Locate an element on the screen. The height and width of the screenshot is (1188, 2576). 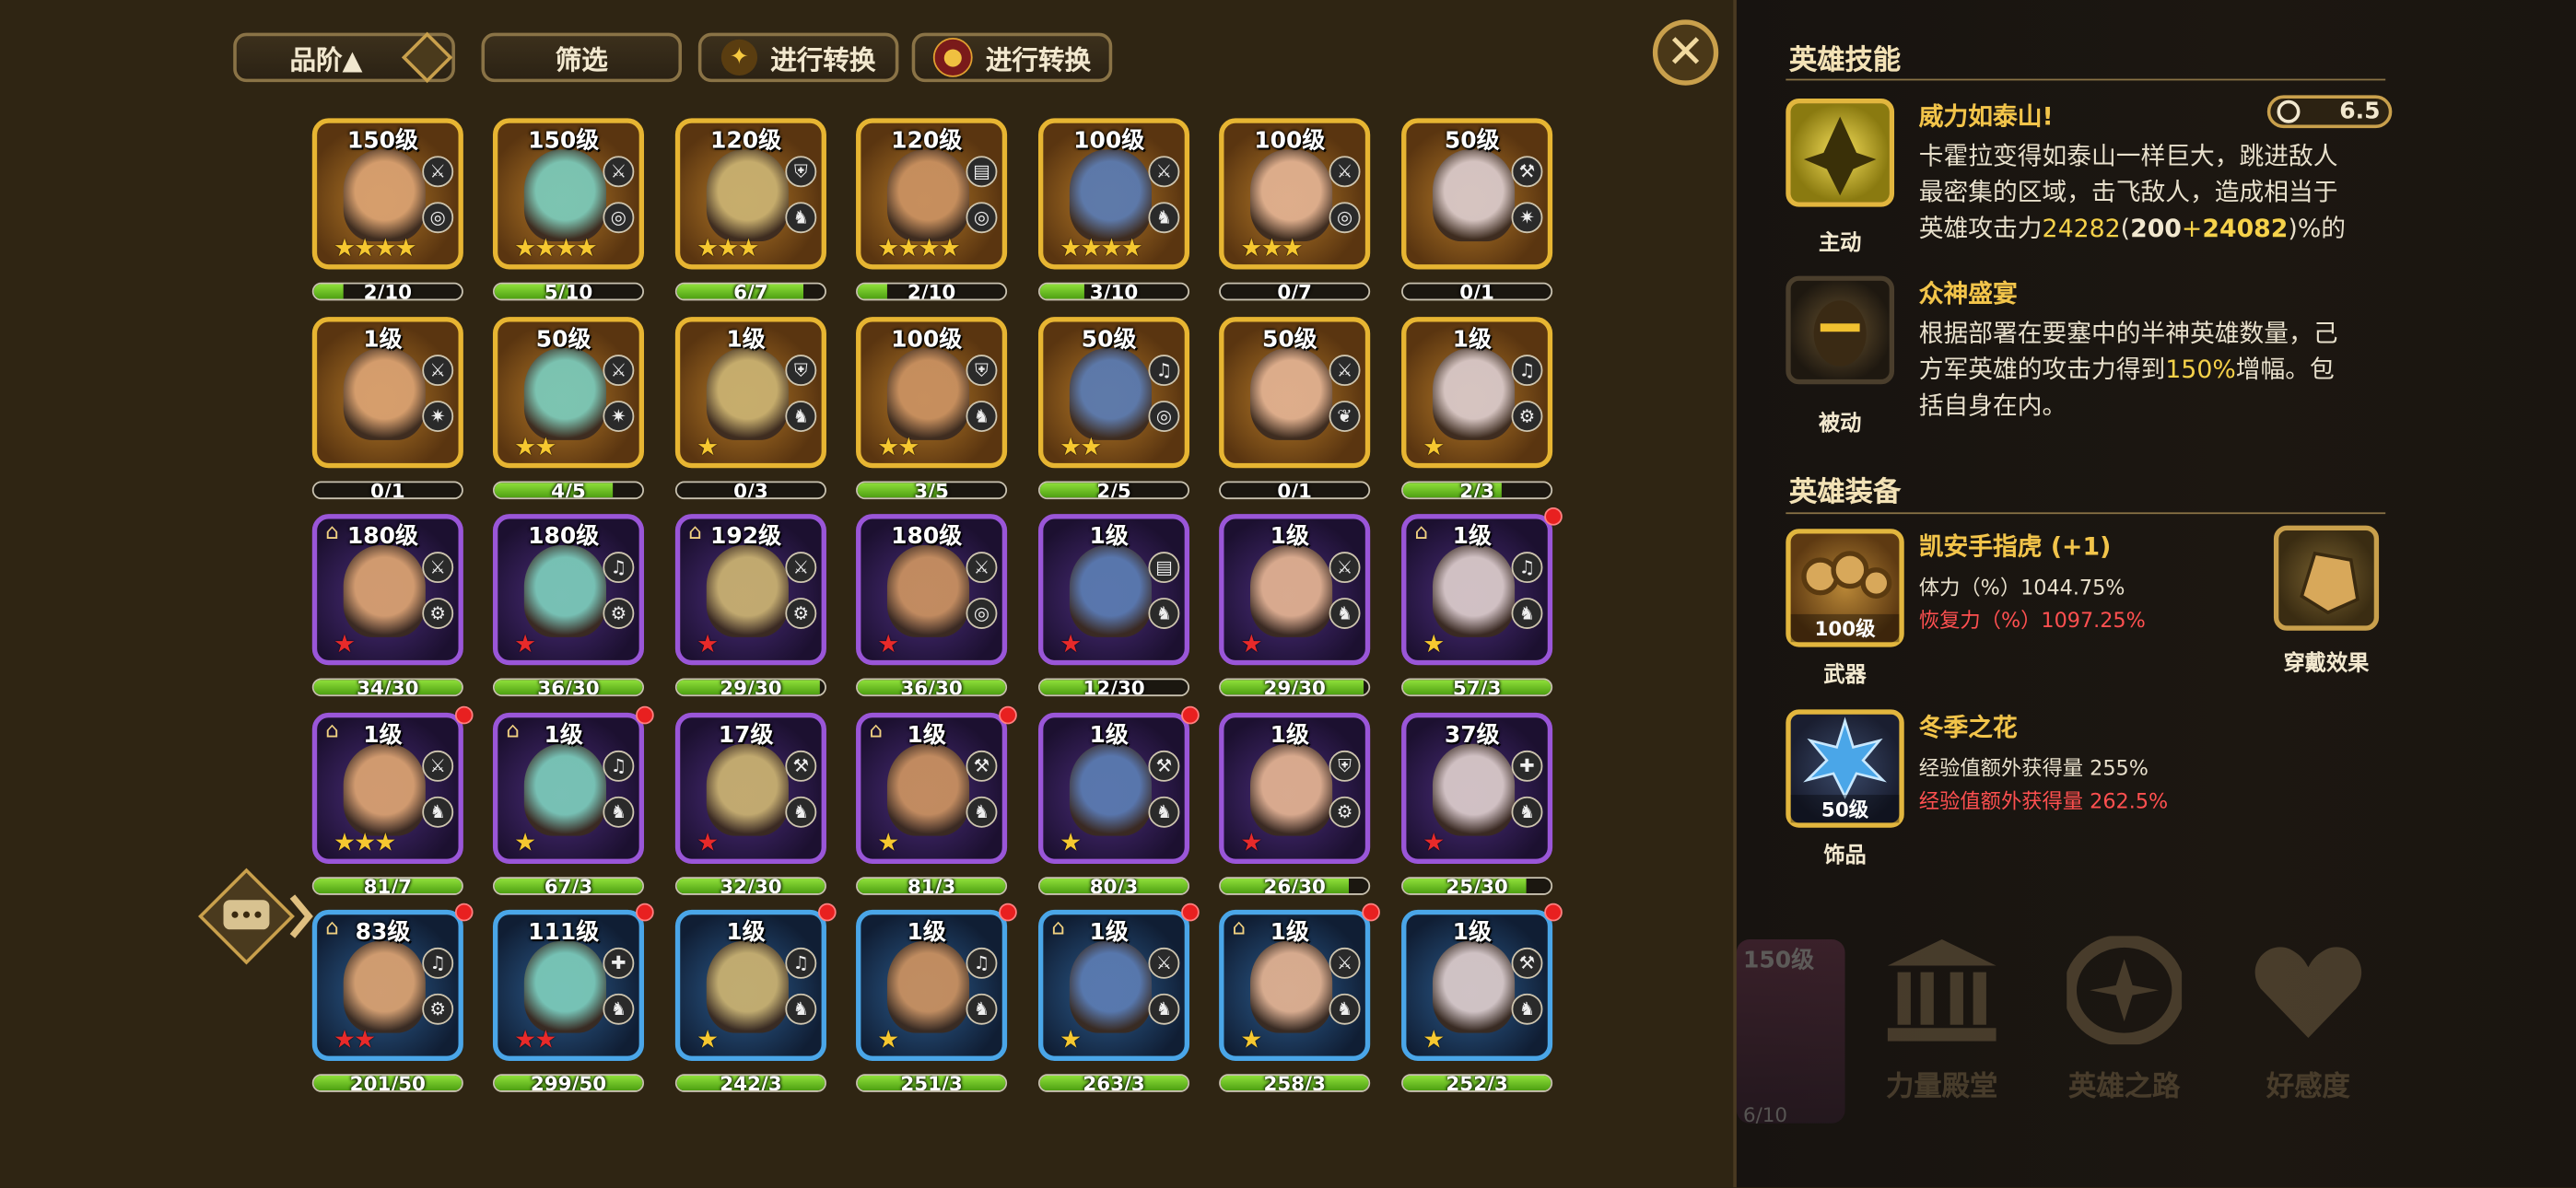
star-rating: ★★★★ is located at coordinates (375, 248).